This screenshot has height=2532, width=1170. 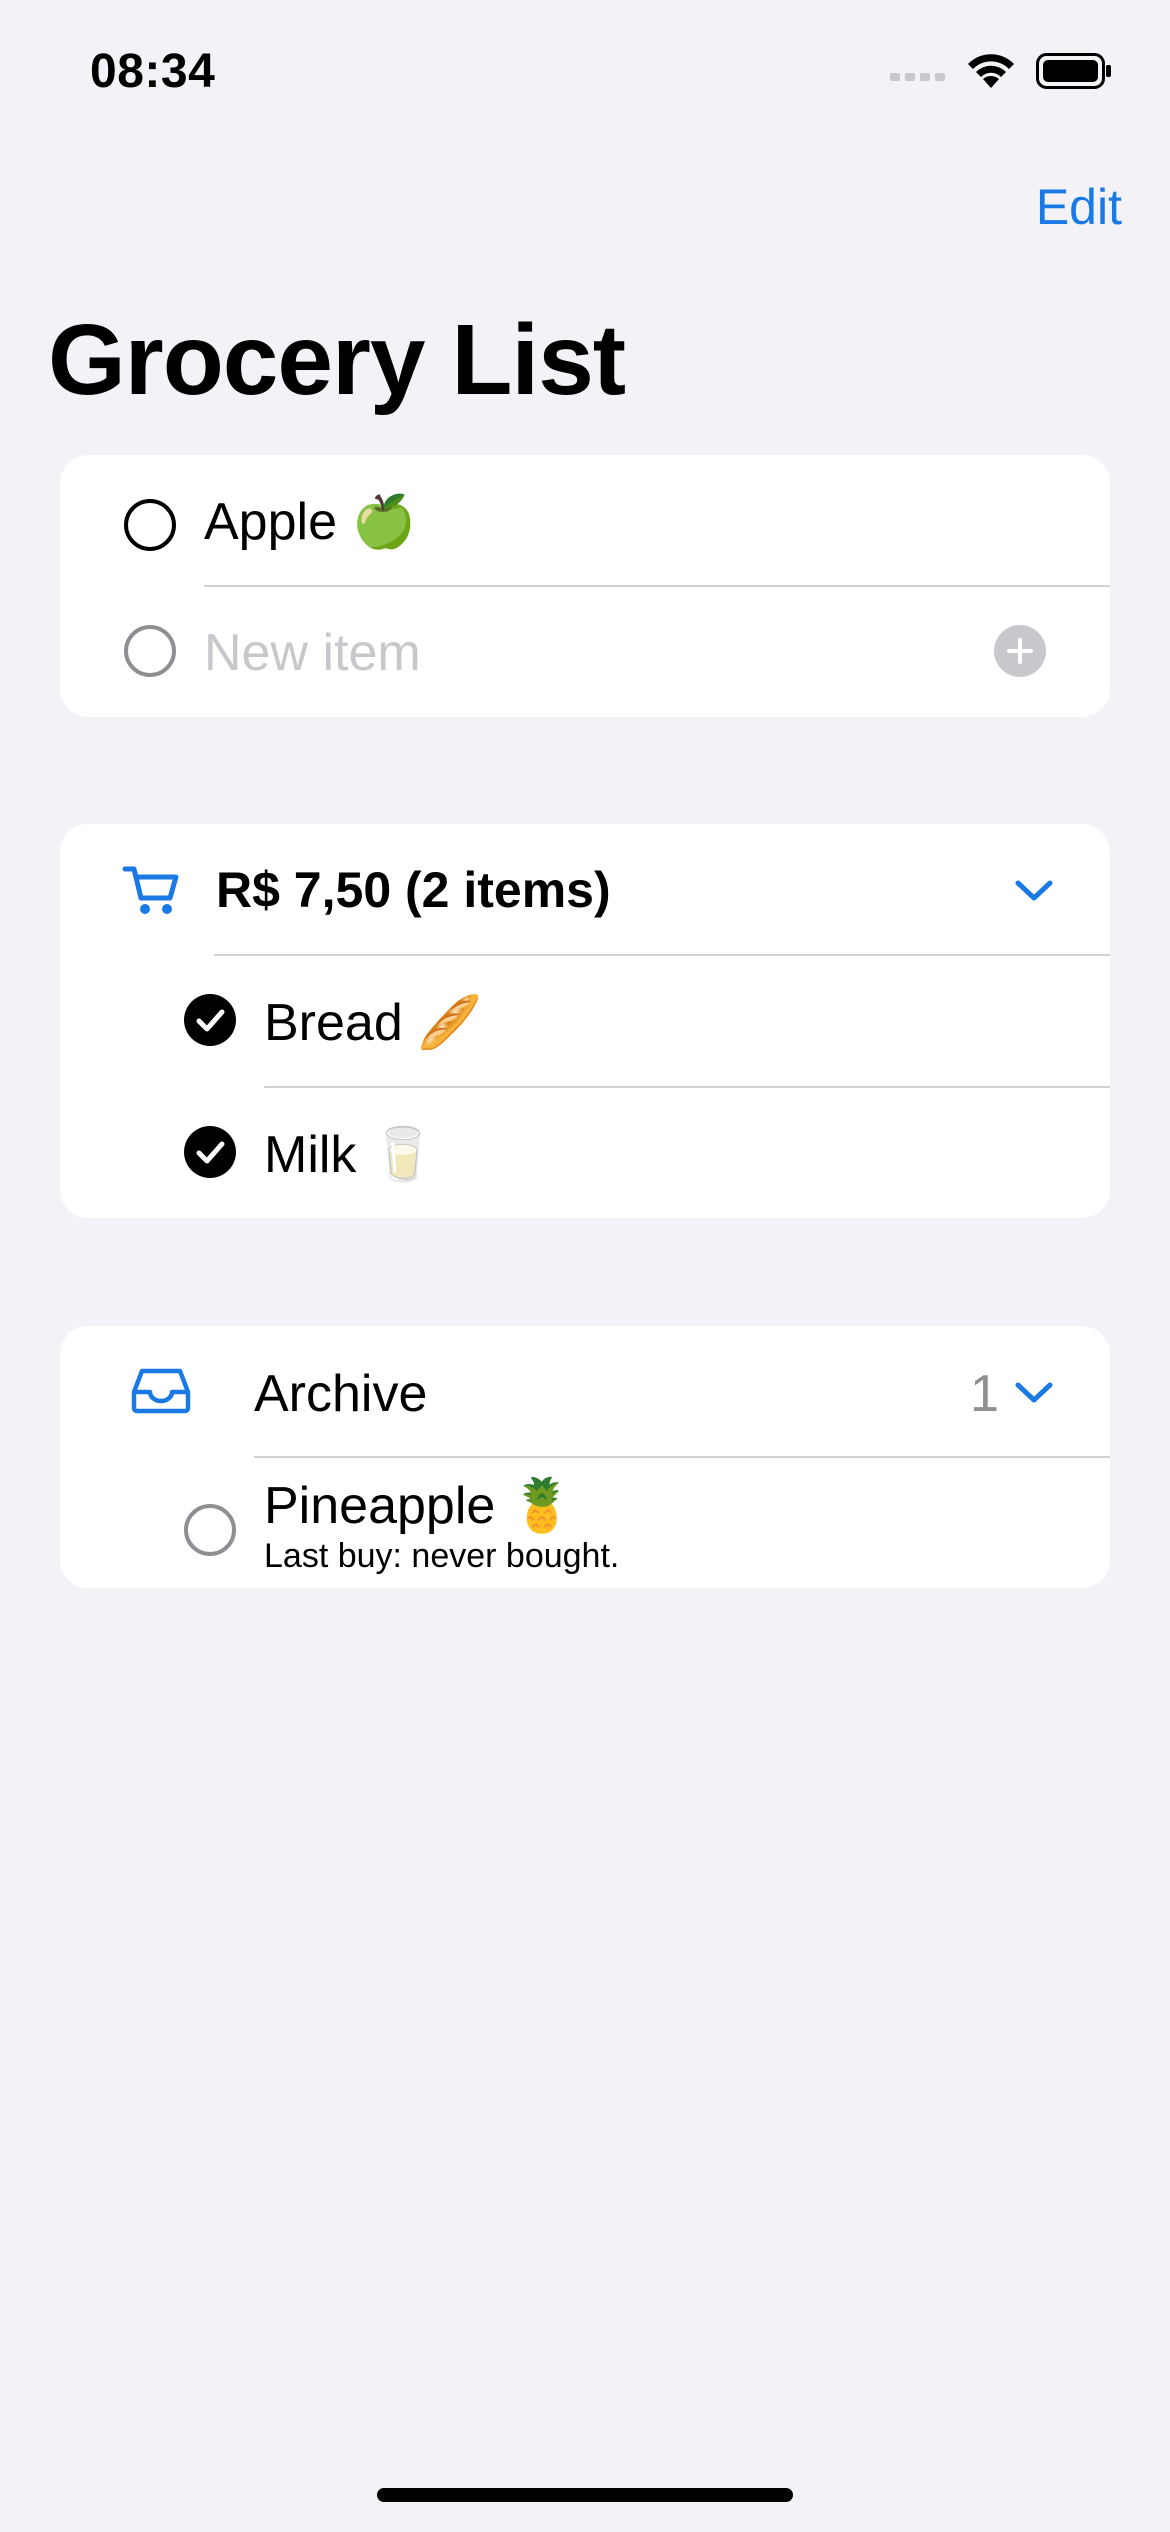 I want to click on status-bar: 08:34, so click(x=585, y=75).